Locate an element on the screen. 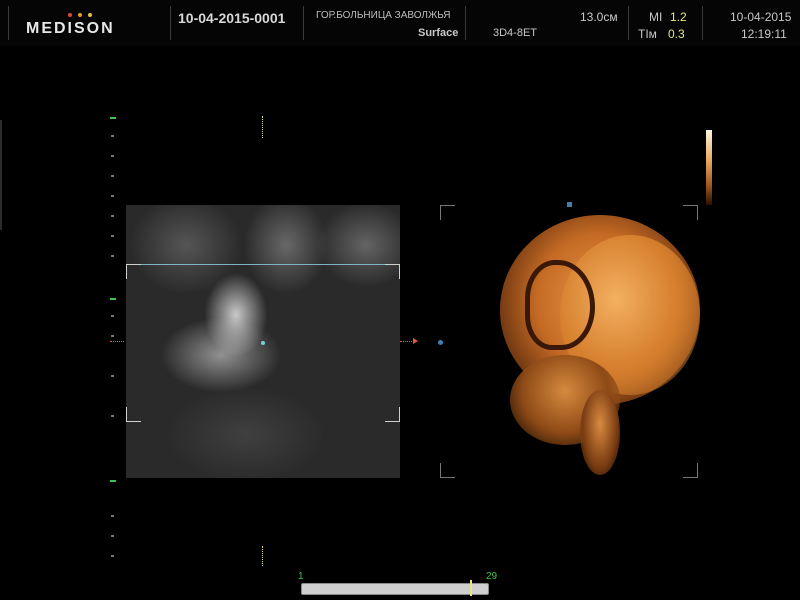  patient-id: 10-04-2015-0001 is located at coordinates (232, 18).